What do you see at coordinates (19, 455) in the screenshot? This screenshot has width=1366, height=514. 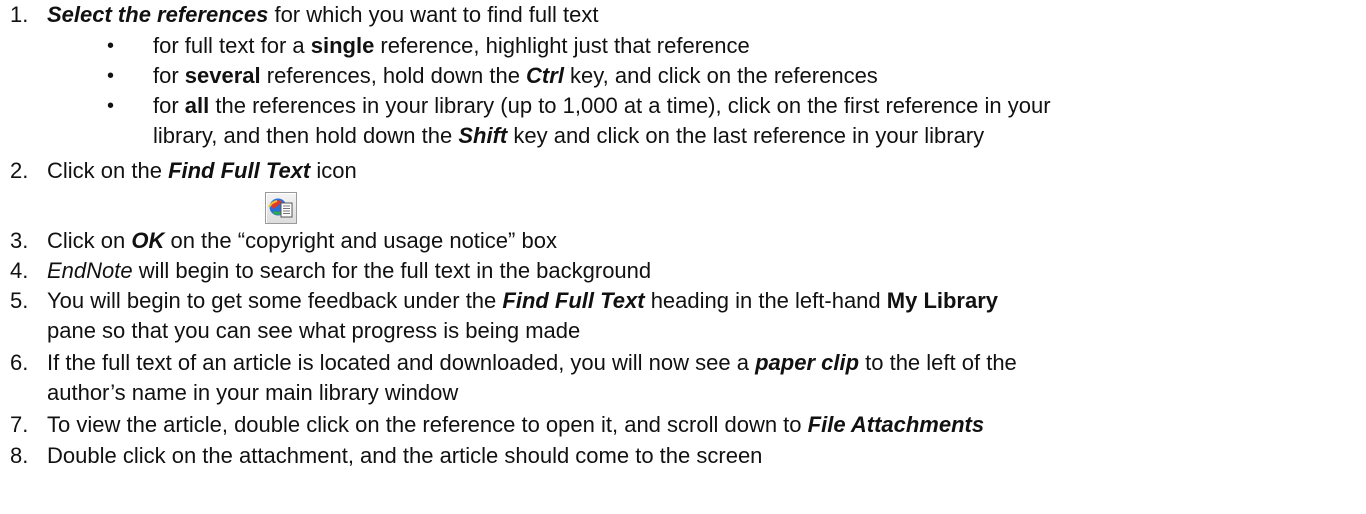 I see `step-number: 8.` at bounding box center [19, 455].